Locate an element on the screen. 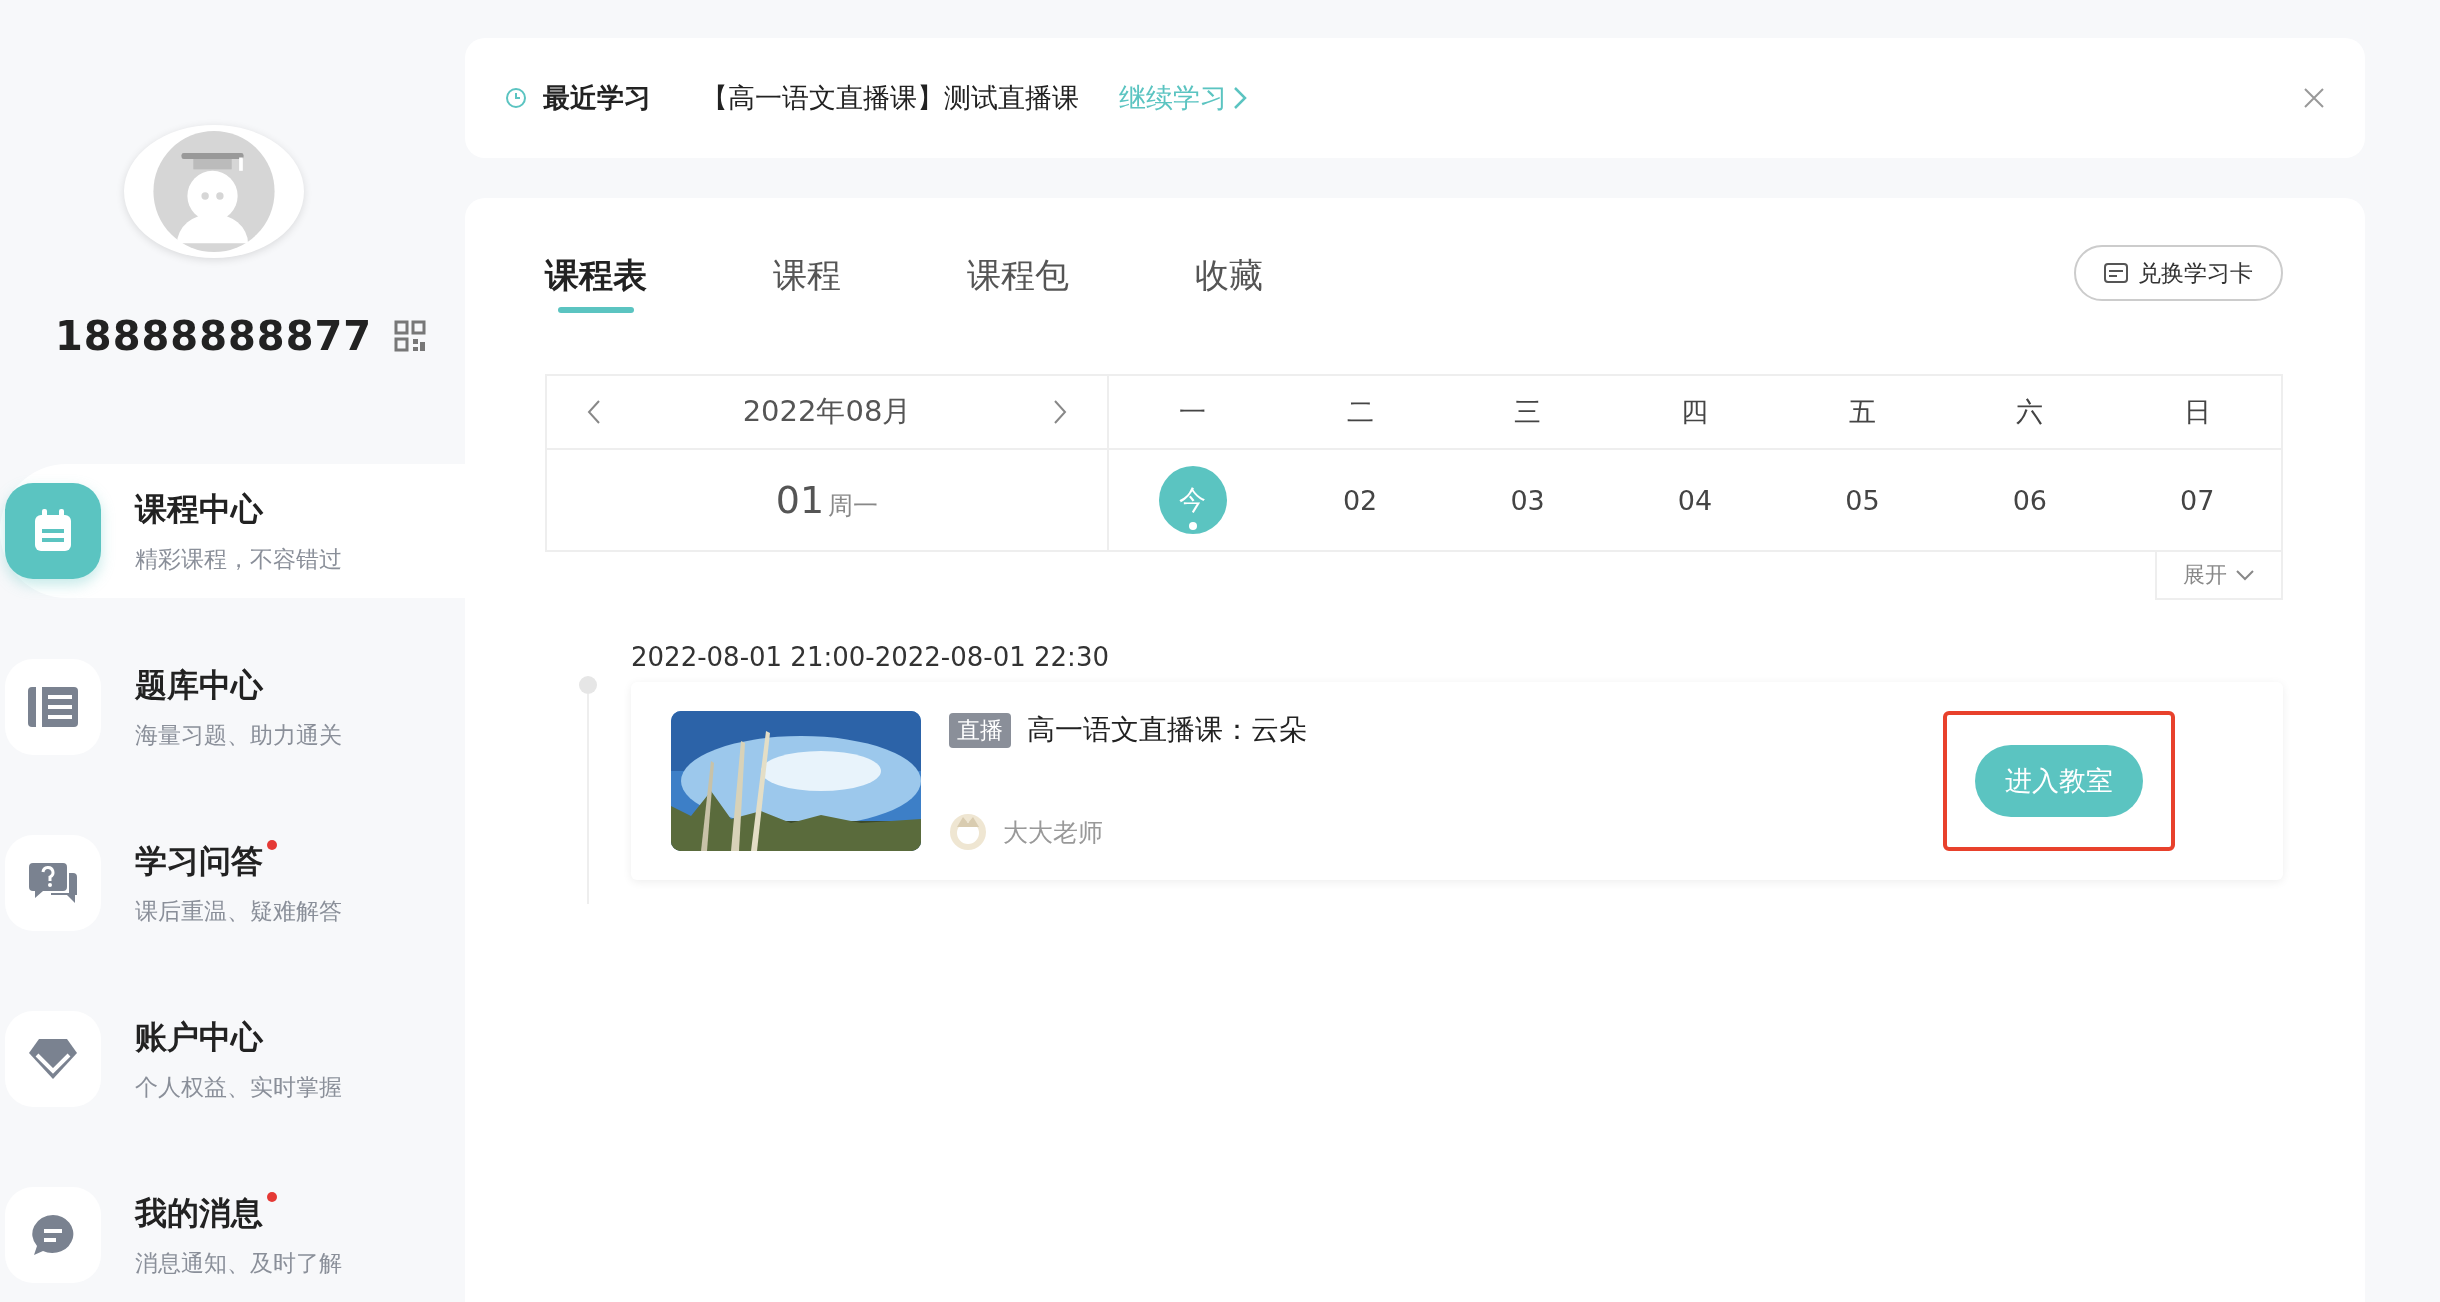 The height and width of the screenshot is (1302, 2440). weekday-label: 六 is located at coordinates (2030, 412).